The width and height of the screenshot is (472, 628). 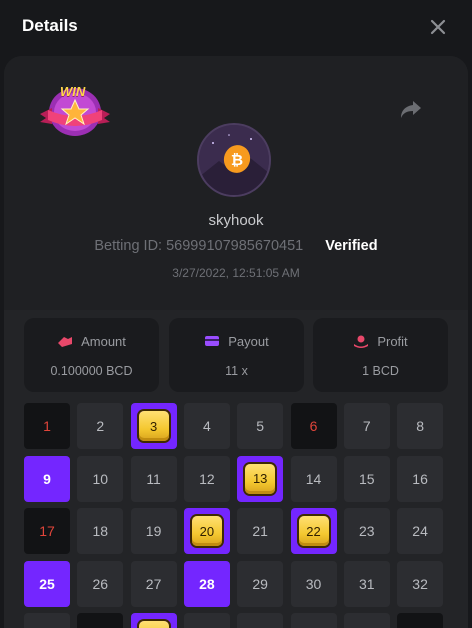 I want to click on board-cell-number: 12, so click(x=207, y=478).